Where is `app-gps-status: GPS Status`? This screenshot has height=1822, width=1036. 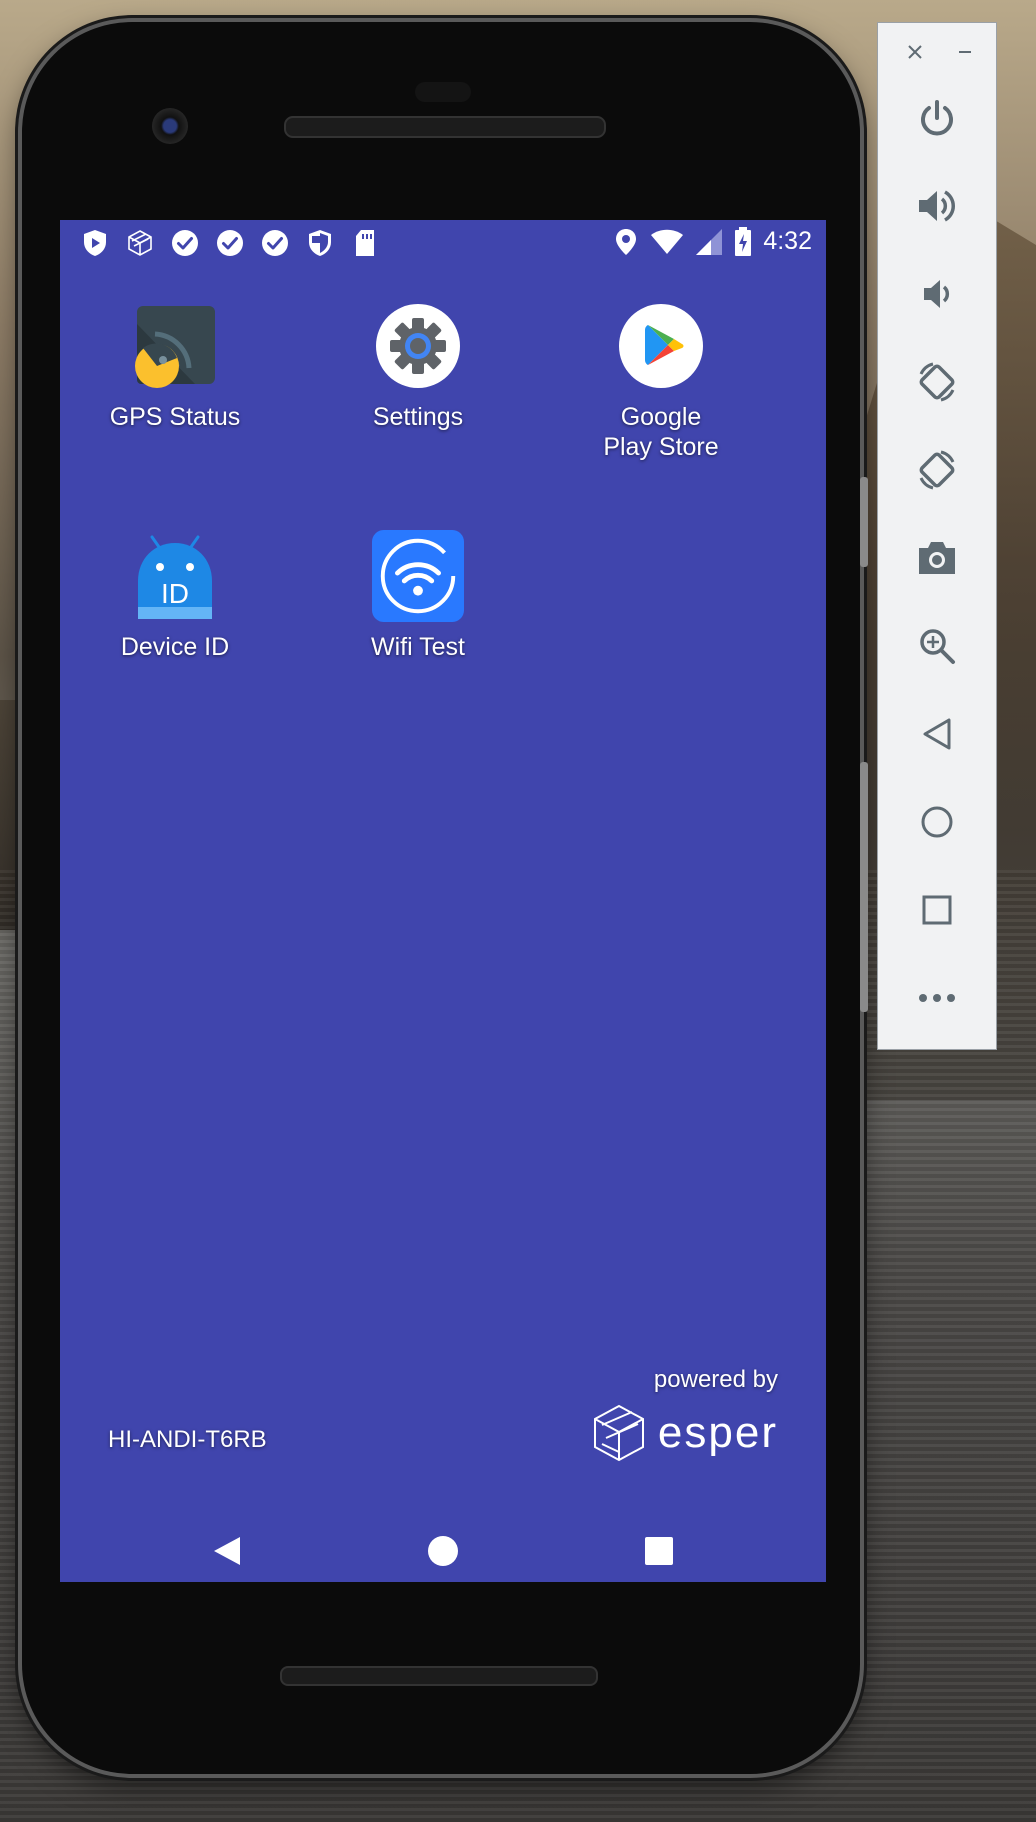
app-gps-status: GPS Status is located at coordinates (175, 366).